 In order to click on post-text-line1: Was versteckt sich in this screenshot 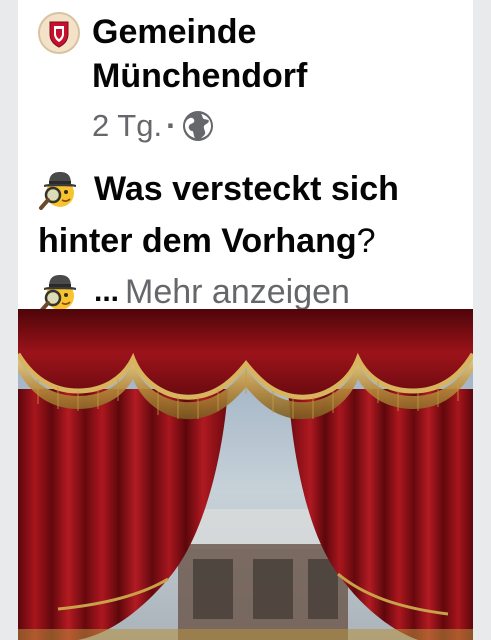, I will do `click(253, 189)`.